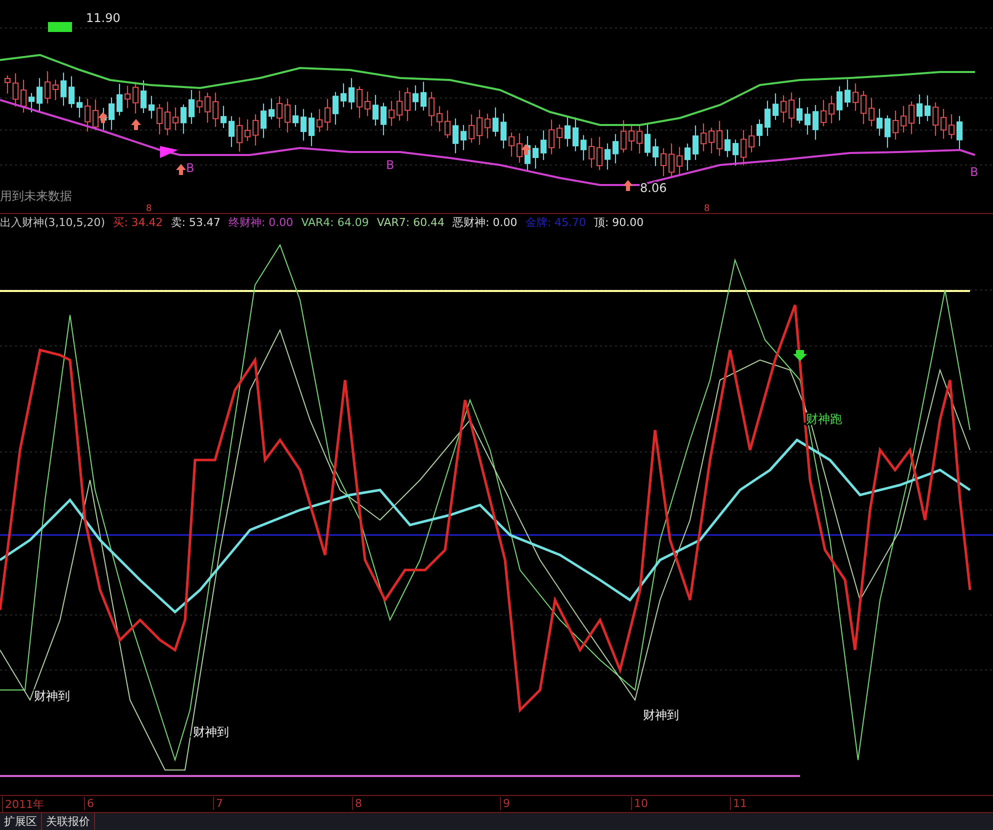 This screenshot has width=993, height=830. What do you see at coordinates (23, 804) in the screenshot?
I see `time-axis-label: 2011年` at bounding box center [23, 804].